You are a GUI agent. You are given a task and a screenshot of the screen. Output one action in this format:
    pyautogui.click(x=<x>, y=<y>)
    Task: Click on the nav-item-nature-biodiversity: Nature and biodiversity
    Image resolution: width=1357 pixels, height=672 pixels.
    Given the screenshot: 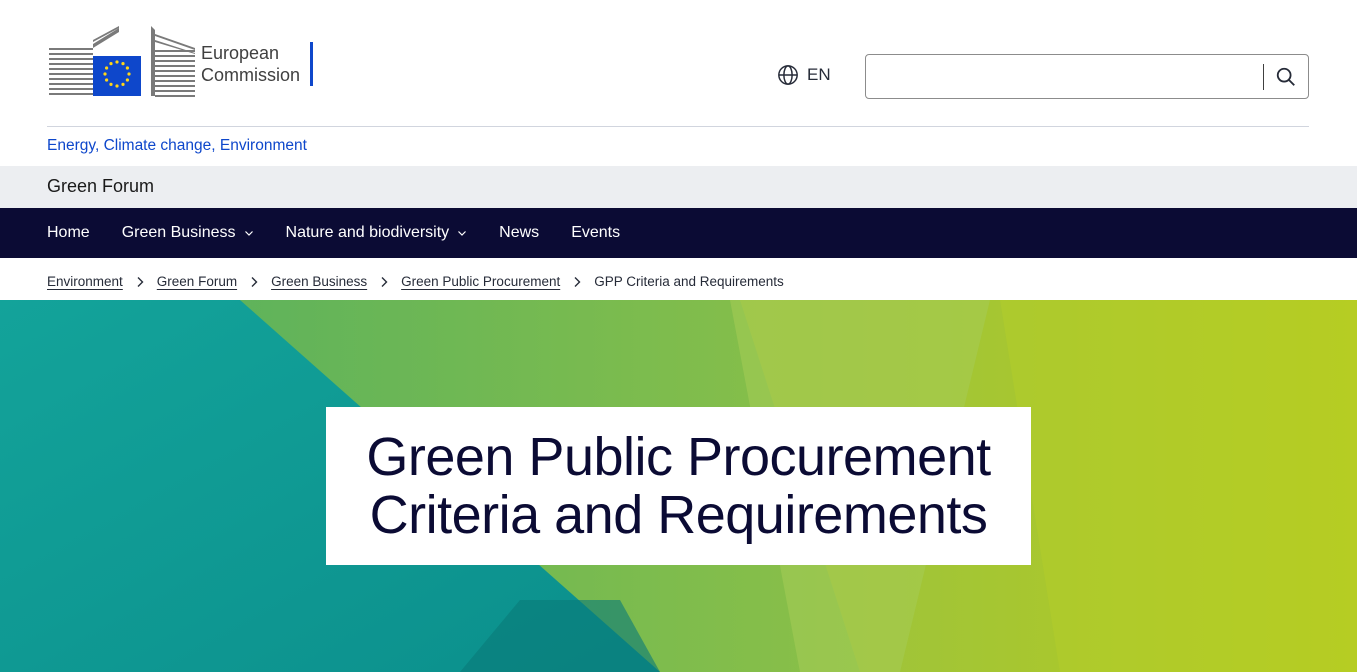 What is the action you would take?
    pyautogui.click(x=377, y=233)
    